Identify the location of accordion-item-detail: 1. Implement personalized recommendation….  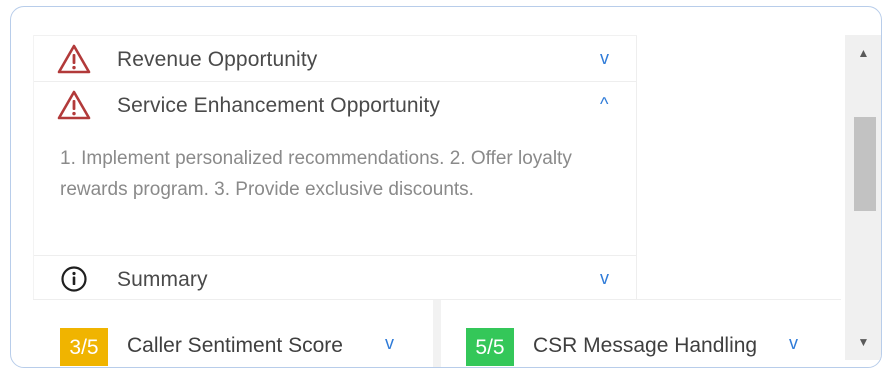
(316, 174).